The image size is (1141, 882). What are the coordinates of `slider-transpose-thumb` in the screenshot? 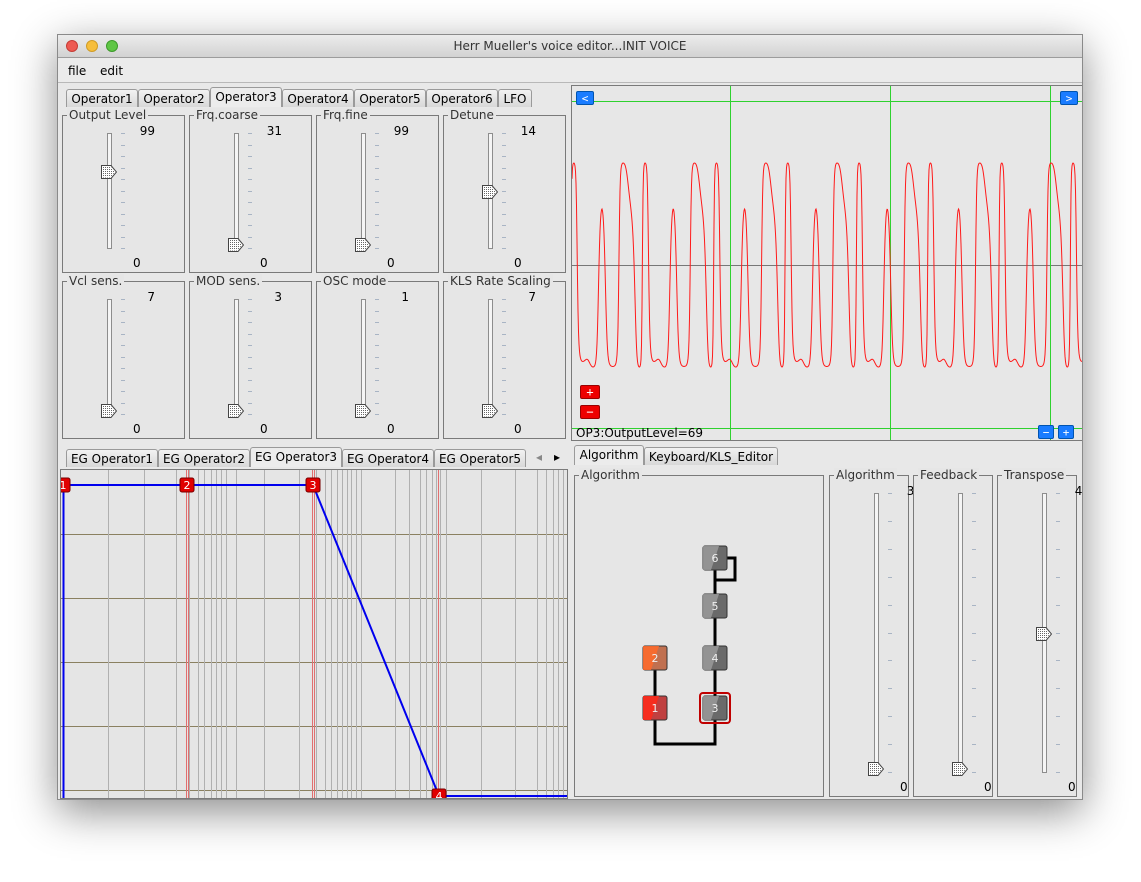 It's located at (1044, 633).